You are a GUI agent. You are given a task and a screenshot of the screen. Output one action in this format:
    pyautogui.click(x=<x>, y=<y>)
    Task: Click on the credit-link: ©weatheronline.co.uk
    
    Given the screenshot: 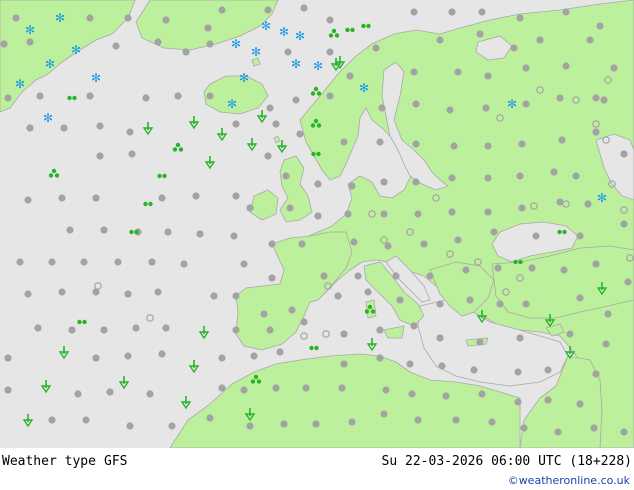 What is the action you would take?
    pyautogui.click(x=569, y=480)
    